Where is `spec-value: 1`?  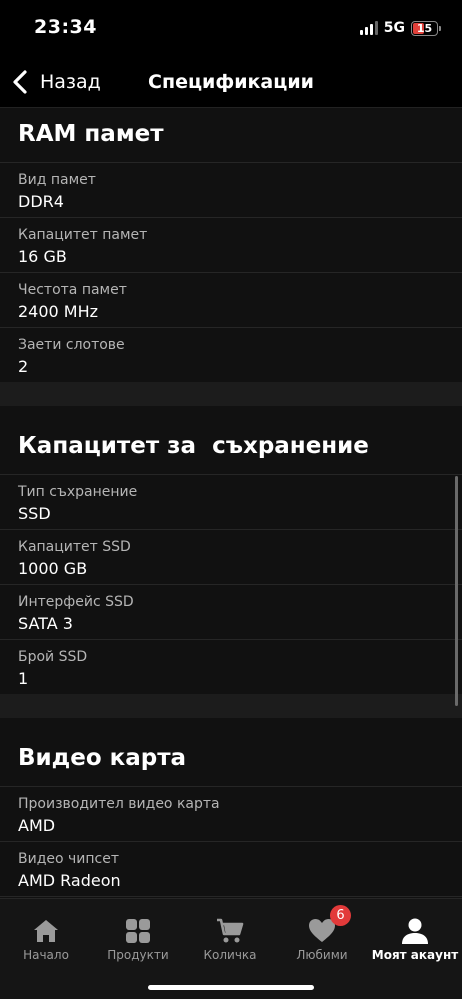 spec-value: 1 is located at coordinates (23, 678).